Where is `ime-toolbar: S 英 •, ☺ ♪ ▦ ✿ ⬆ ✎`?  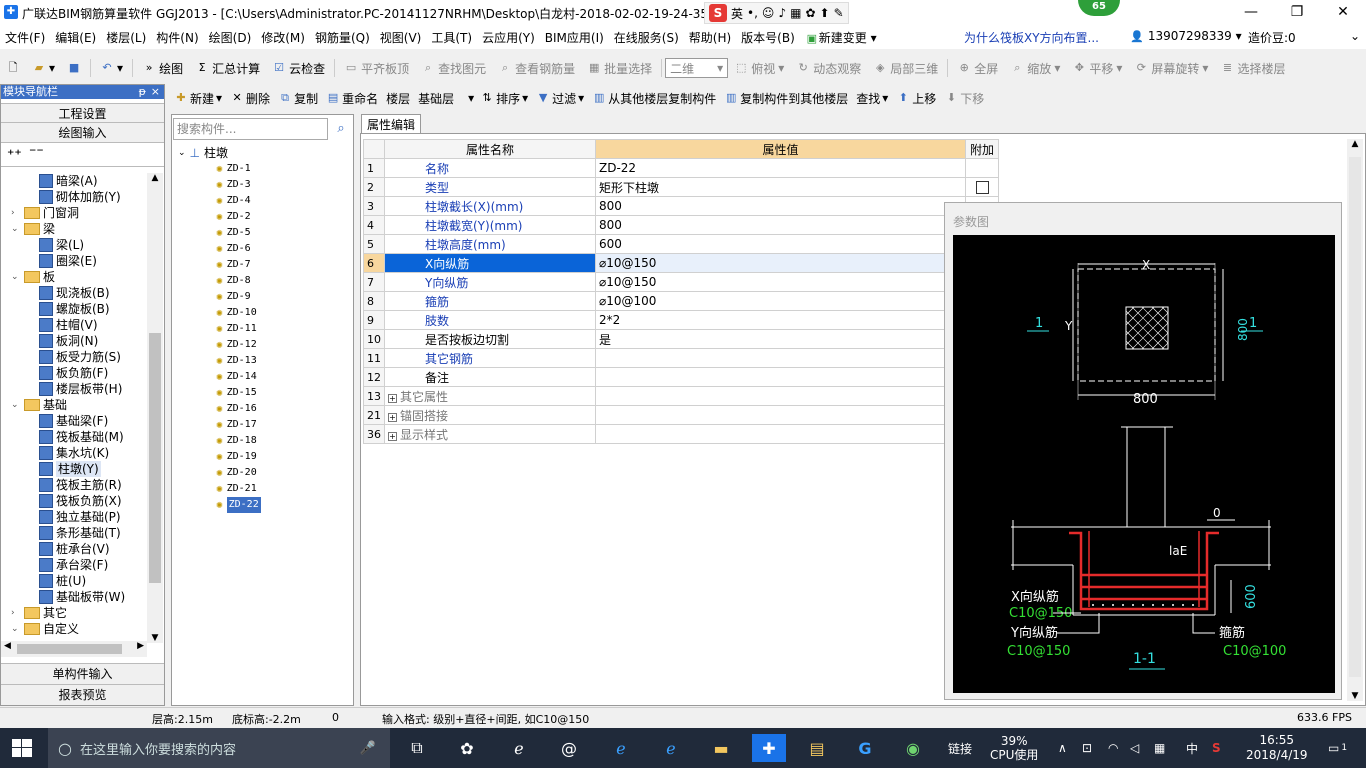
ime-toolbar: S 英 •, ☺ ♪ ▦ ✿ ⬆ ✎ is located at coordinates (776, 13).